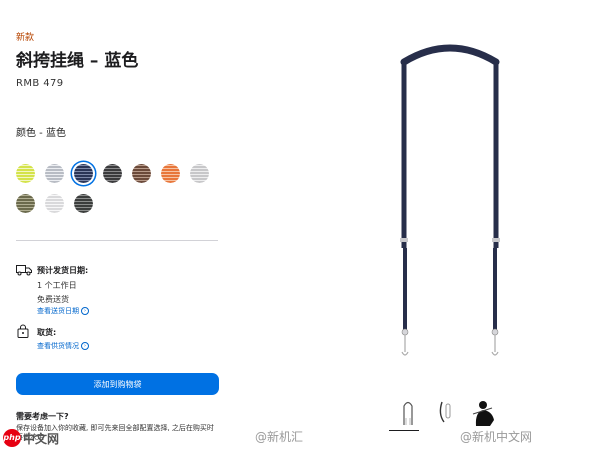 Image resolution: width=600 pixels, height=450 pixels. Describe the element at coordinates (58, 346) in the screenshot. I see `pickup-link-label: 查看供货情况` at that location.